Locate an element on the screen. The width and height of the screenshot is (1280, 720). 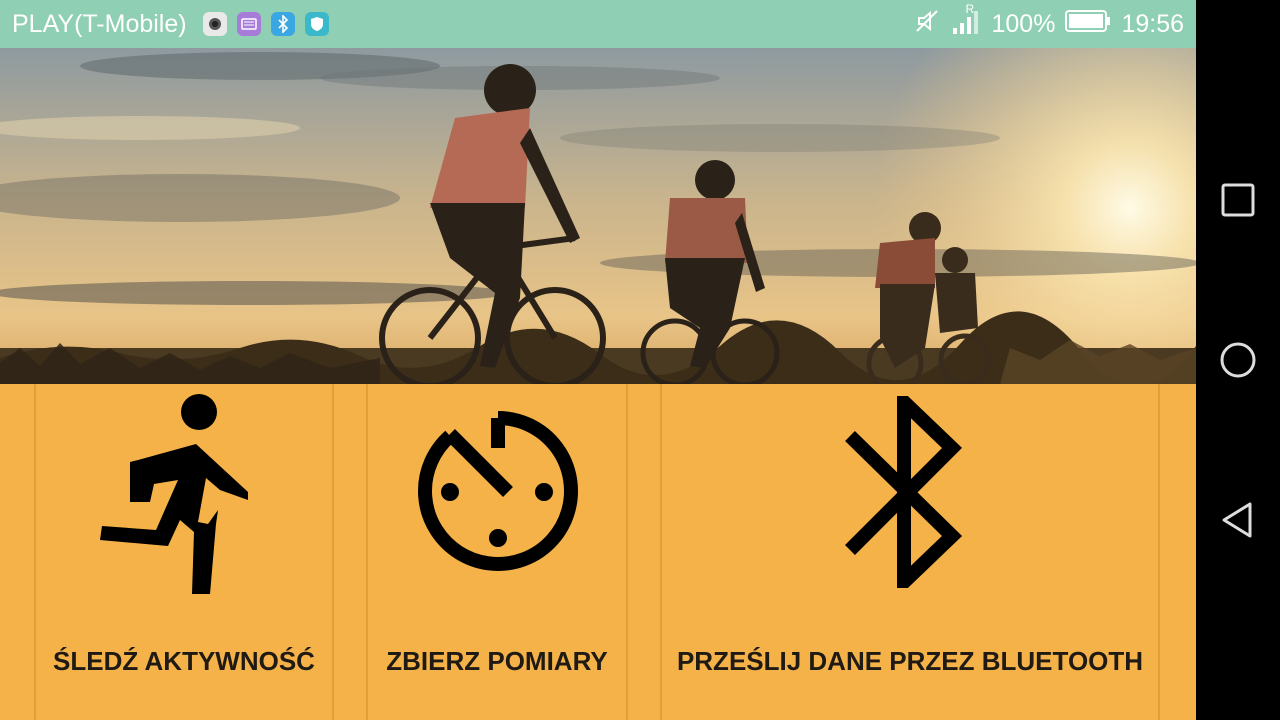
running-person-icon is located at coordinates (175, 496).